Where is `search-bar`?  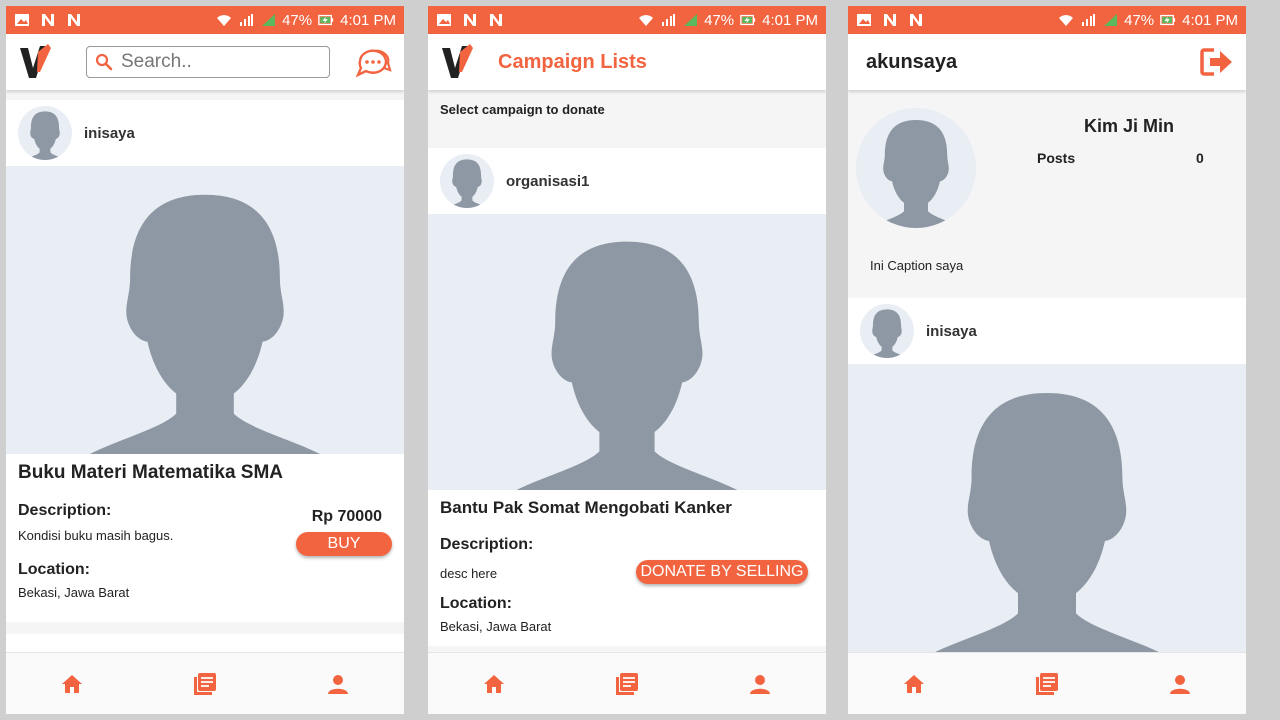
search-bar is located at coordinates (208, 62).